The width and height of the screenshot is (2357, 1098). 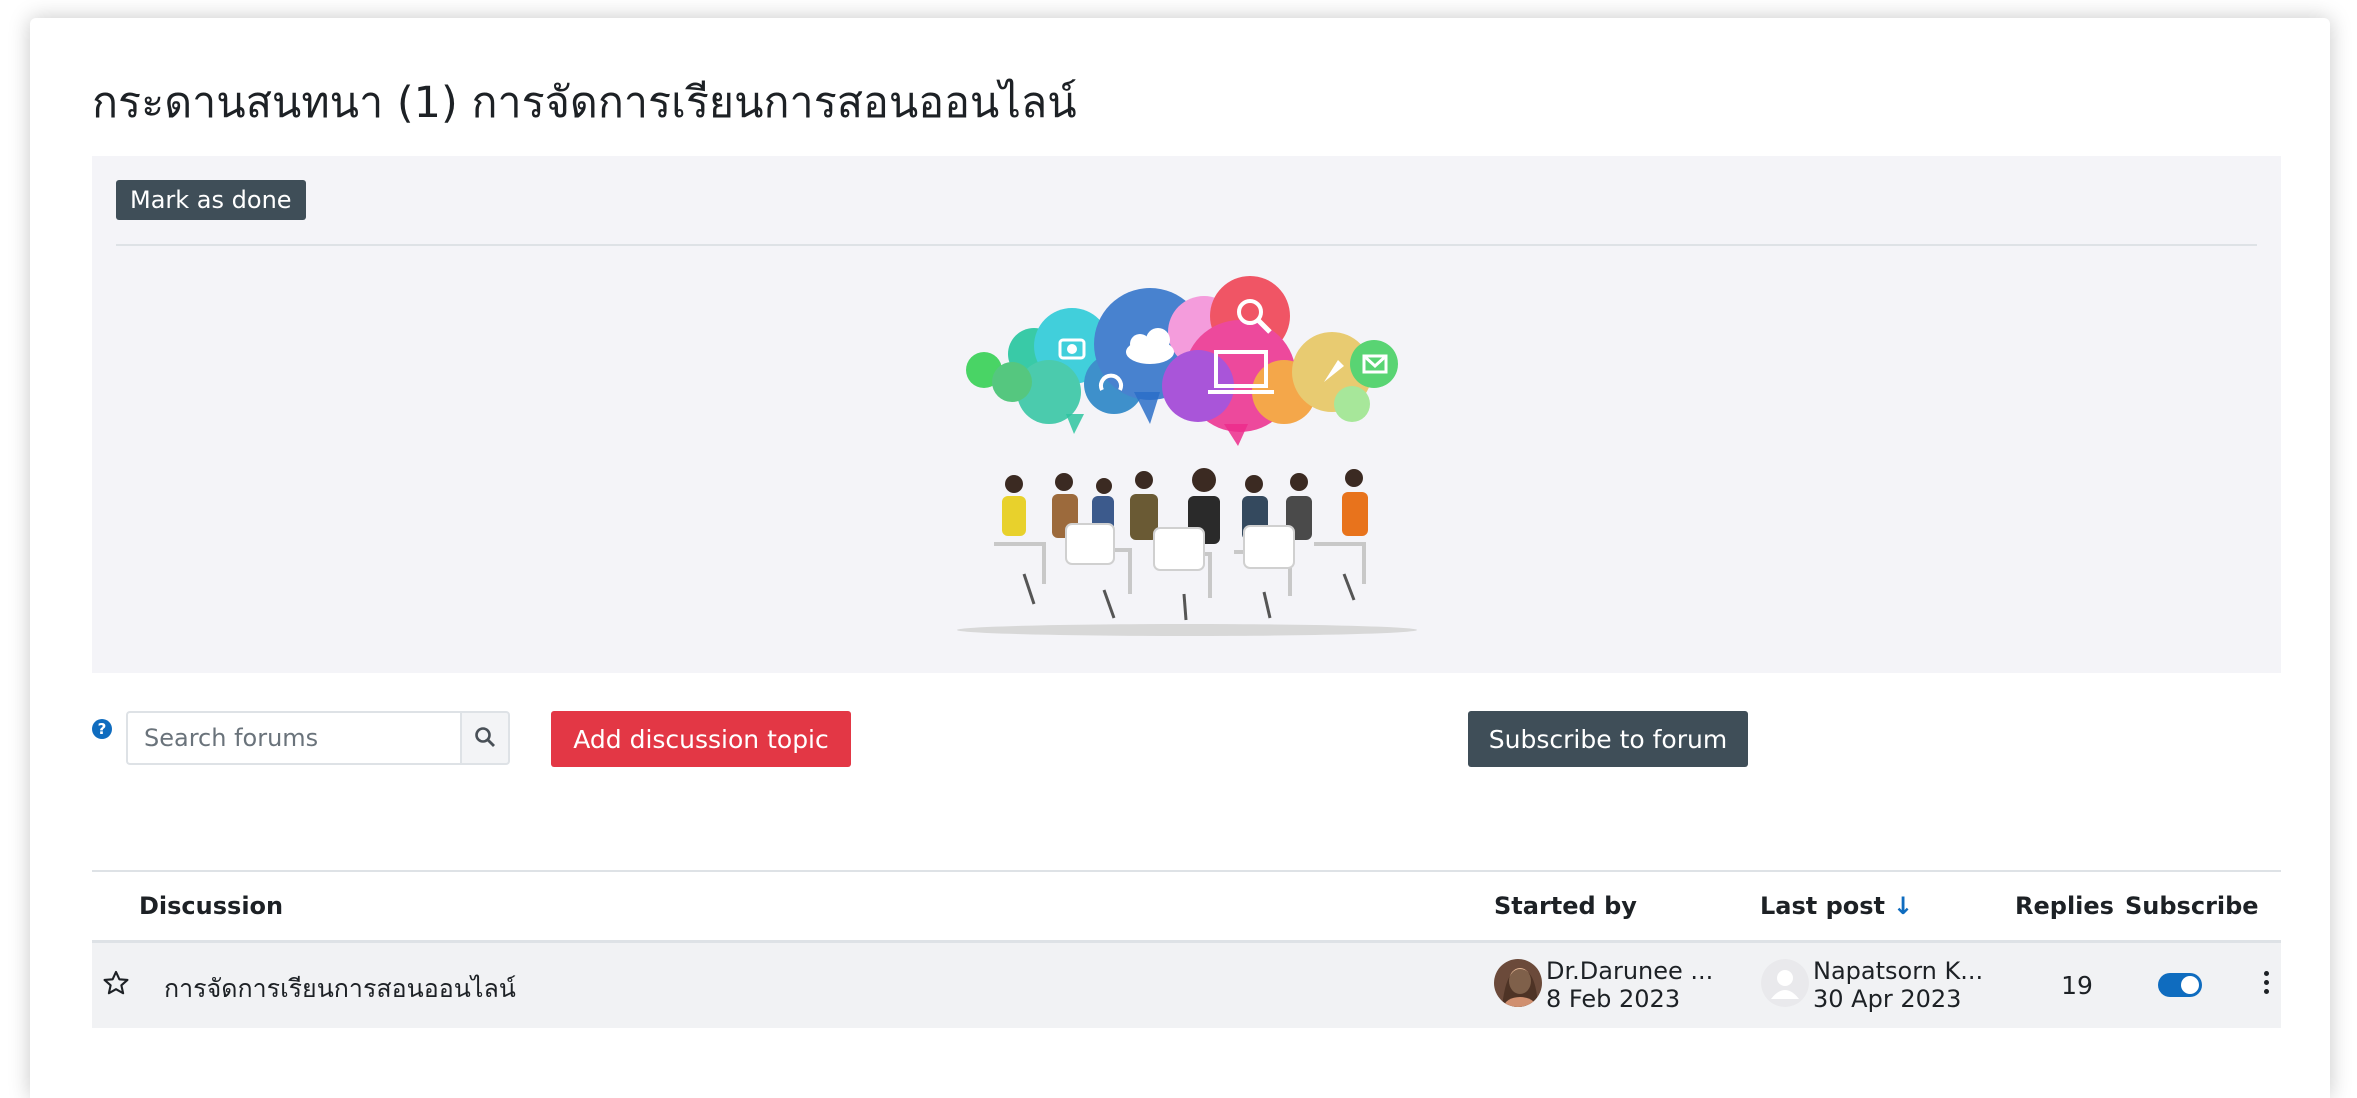 What do you see at coordinates (1187, 456) in the screenshot?
I see `forum-illustration` at bounding box center [1187, 456].